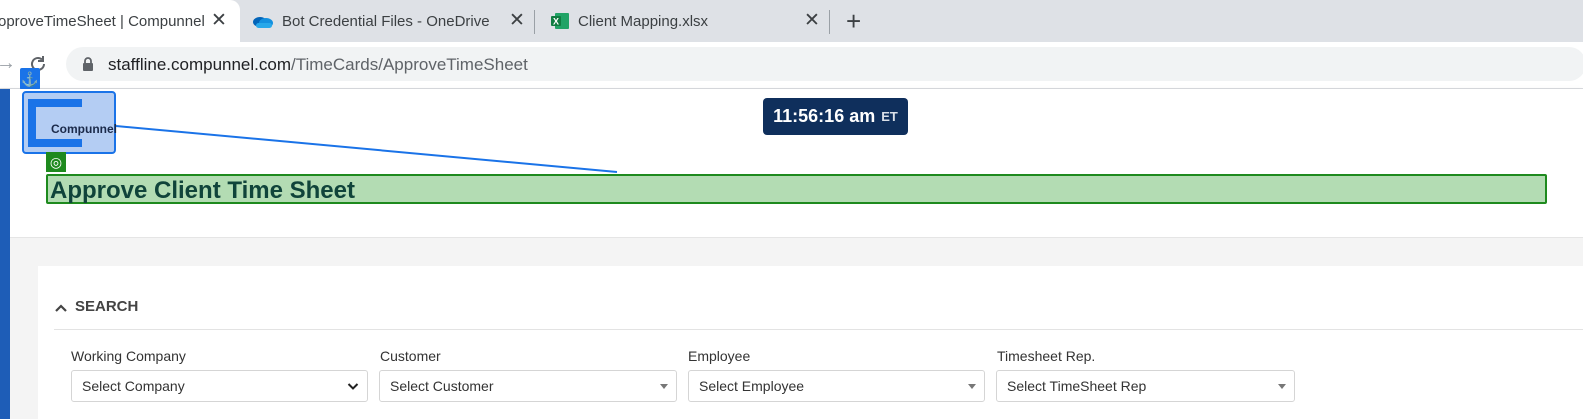 The width and height of the screenshot is (1583, 419). What do you see at coordinates (836, 386) in the screenshot?
I see `employee-select: Select Employee` at bounding box center [836, 386].